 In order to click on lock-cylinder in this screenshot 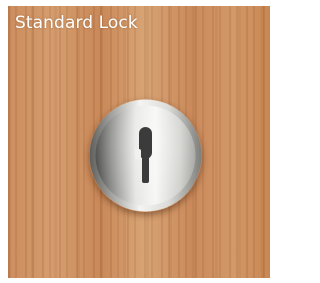, I will do `click(145, 155)`.